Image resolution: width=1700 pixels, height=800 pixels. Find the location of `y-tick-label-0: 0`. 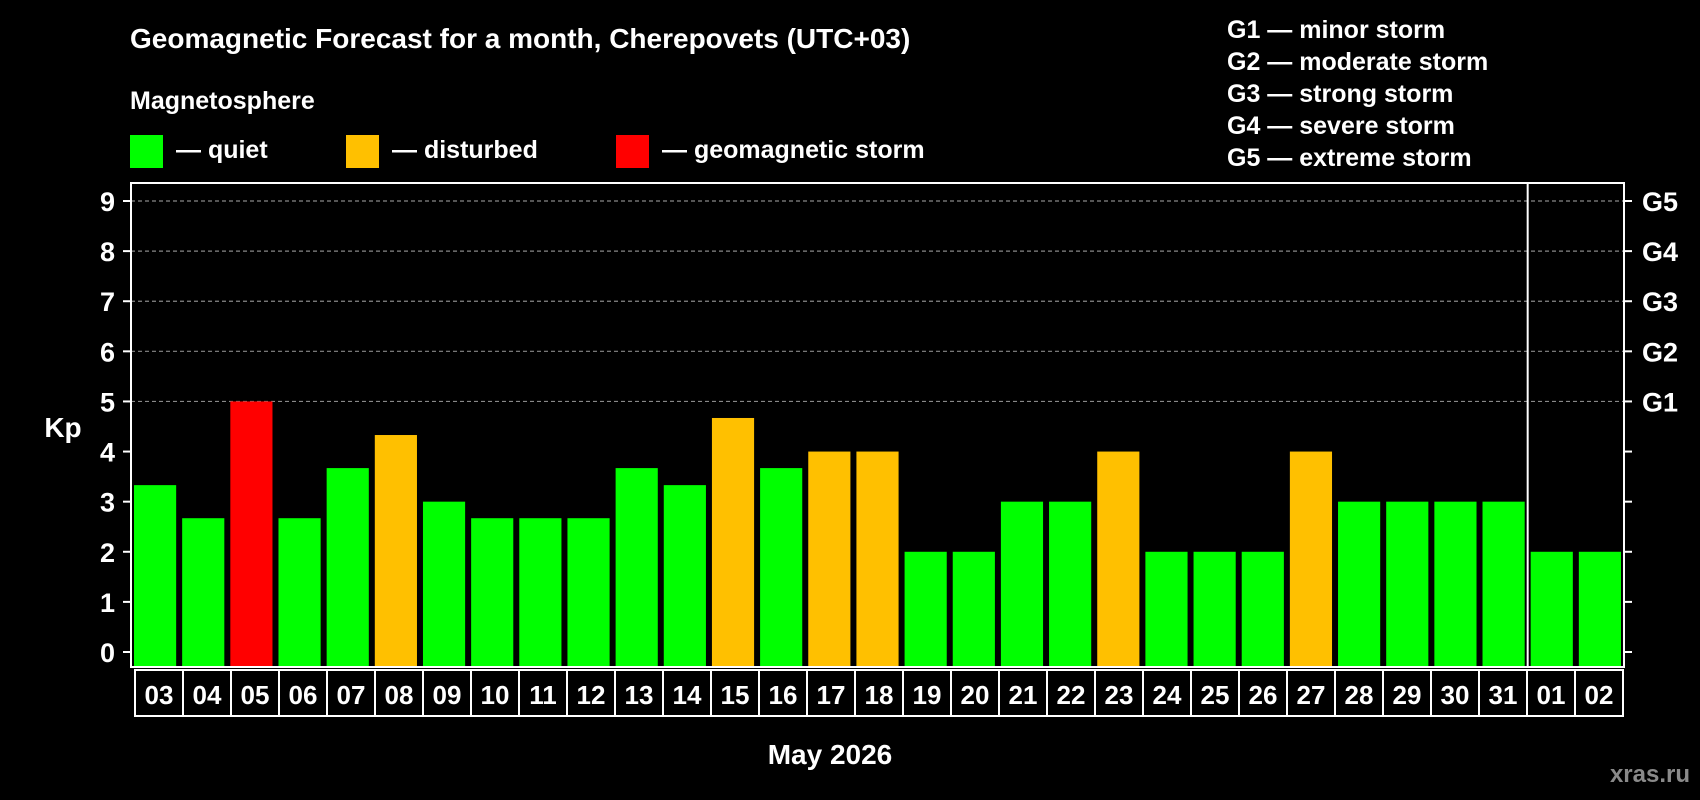

y-tick-label-0: 0 is located at coordinates (107, 653).